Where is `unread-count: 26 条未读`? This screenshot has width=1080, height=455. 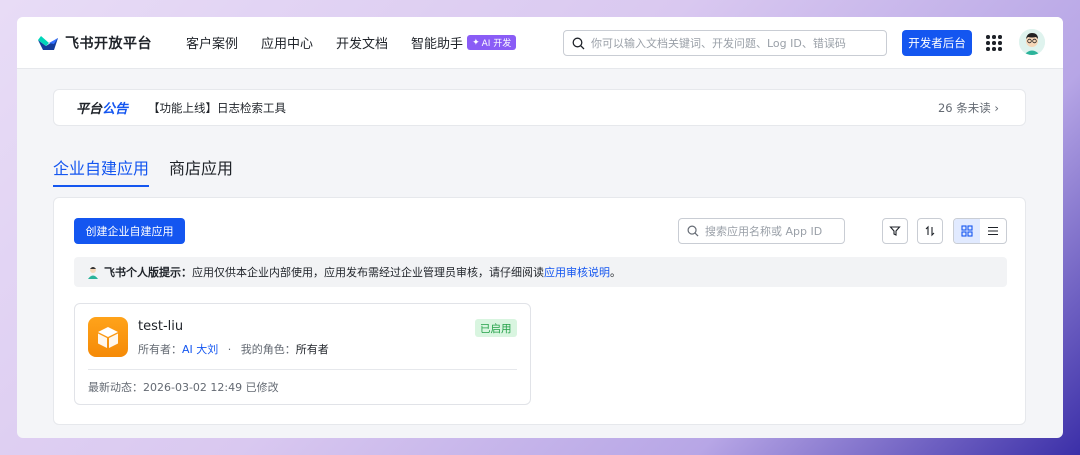
unread-count: 26 条未读 is located at coordinates (964, 107).